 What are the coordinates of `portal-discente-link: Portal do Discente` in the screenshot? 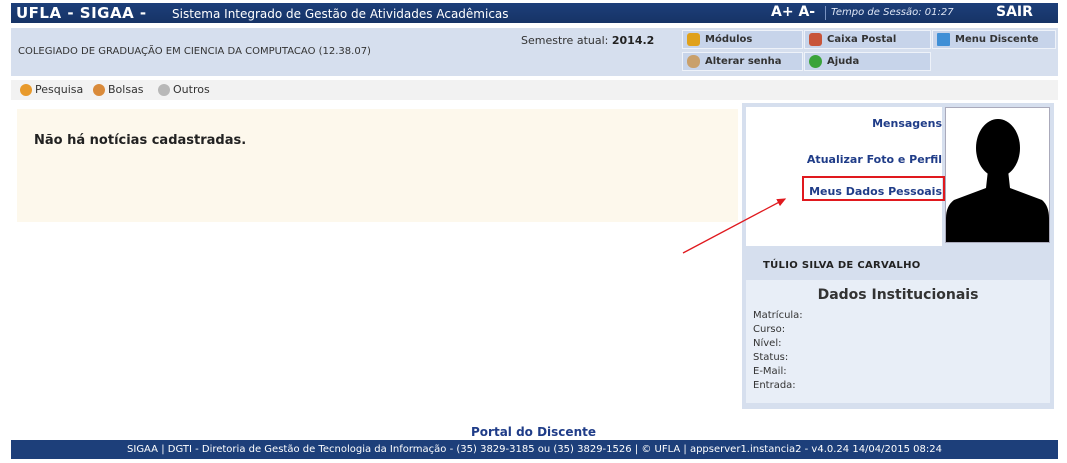 It's located at (533, 432).